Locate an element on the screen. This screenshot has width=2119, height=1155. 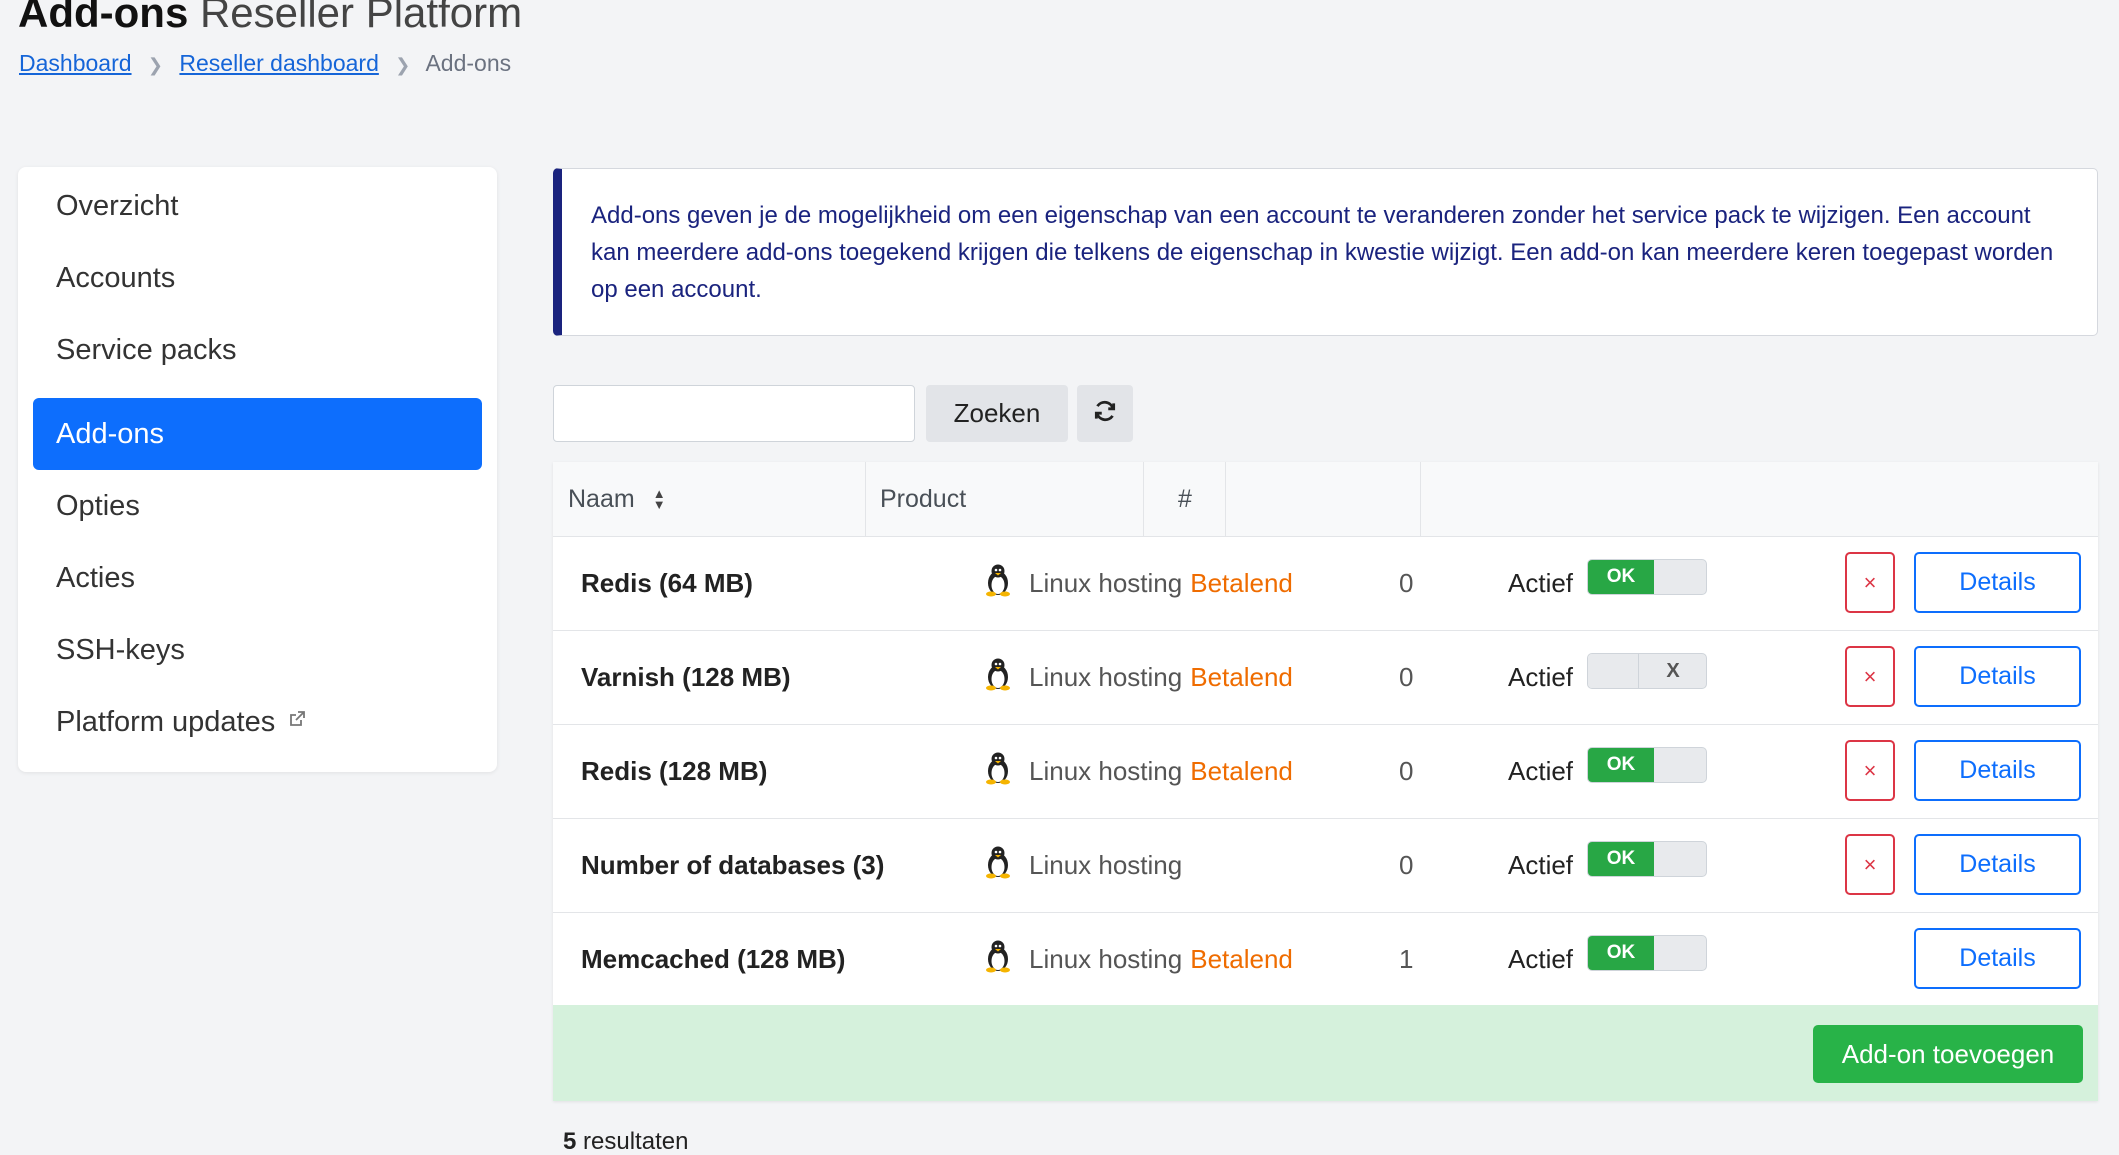
refresh-button is located at coordinates (1105, 413).